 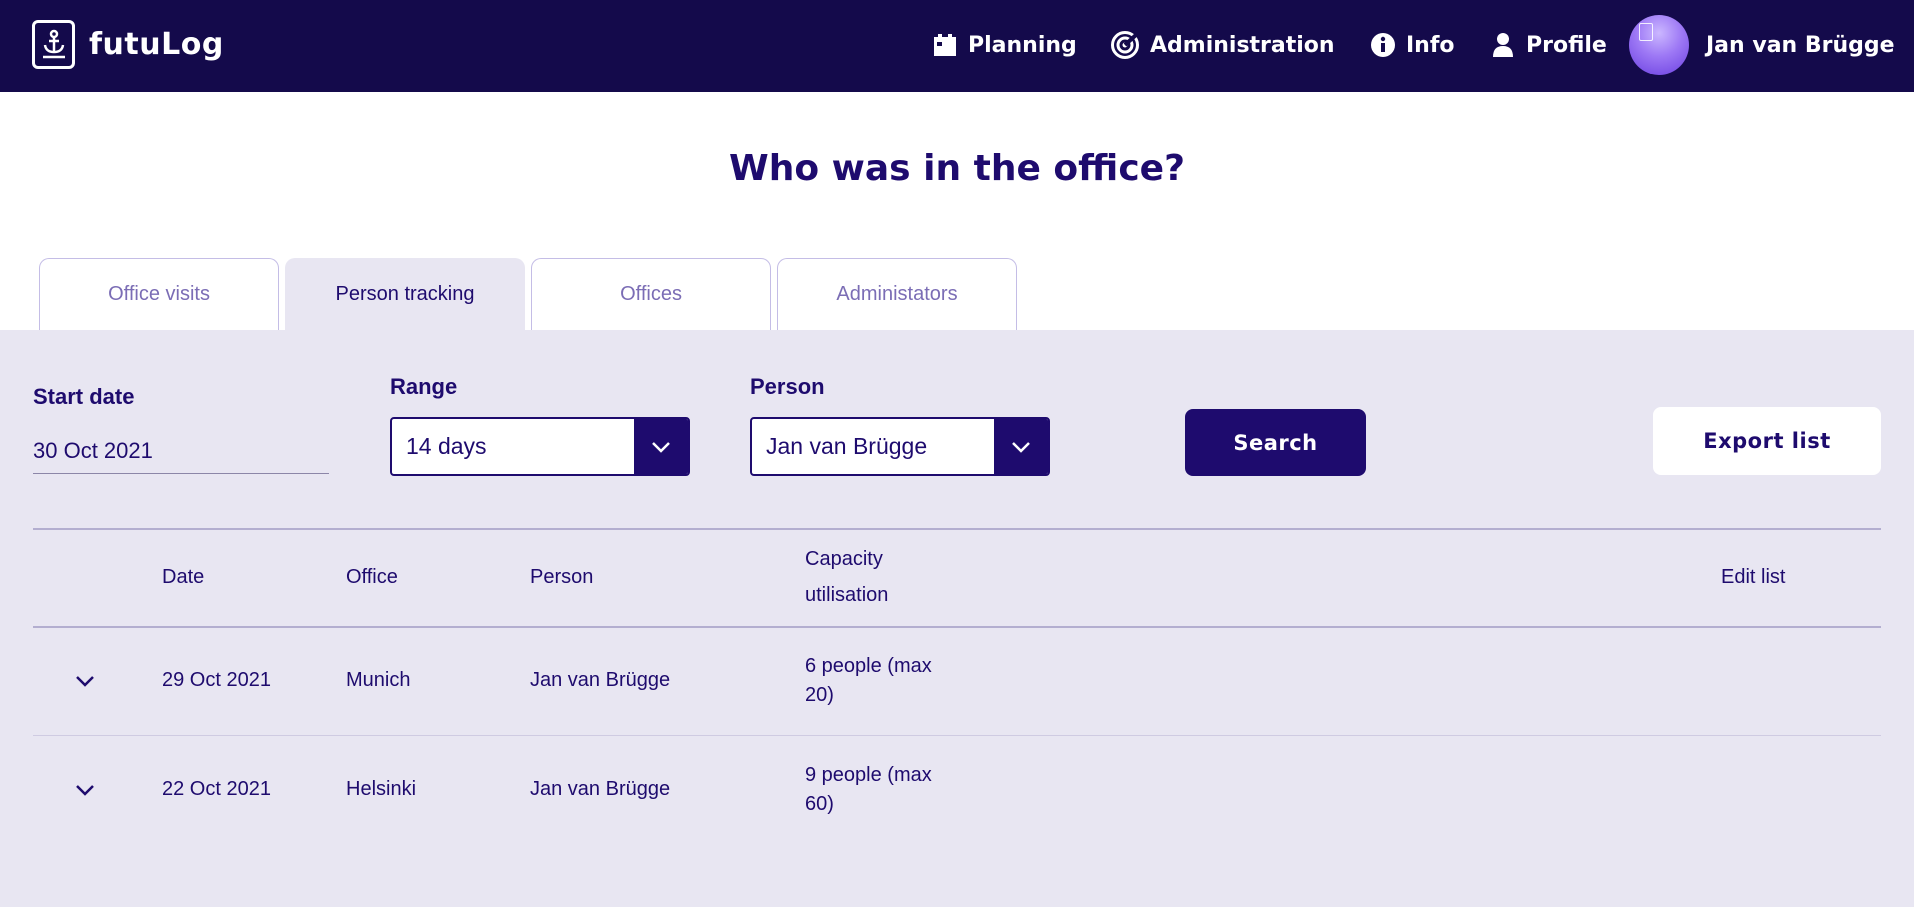 What do you see at coordinates (957, 168) in the screenshot?
I see `page-title: Who was in the office?` at bounding box center [957, 168].